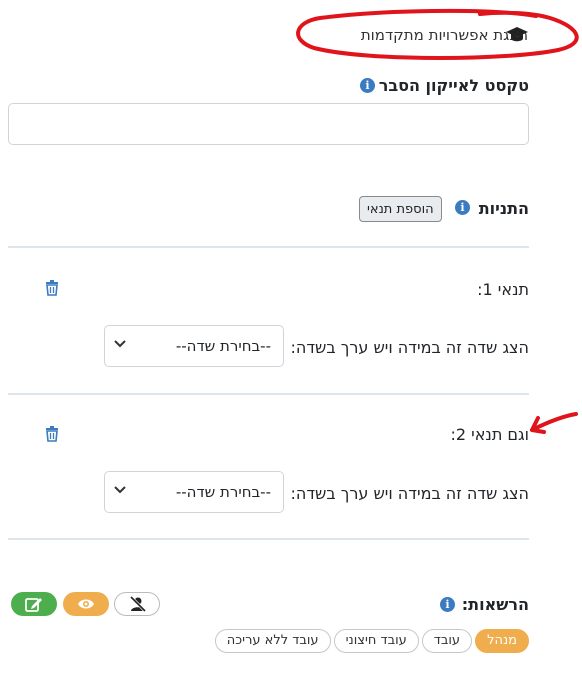  What do you see at coordinates (400, 209) in the screenshot?
I see `add-condition-button: הוספת תנאי` at bounding box center [400, 209].